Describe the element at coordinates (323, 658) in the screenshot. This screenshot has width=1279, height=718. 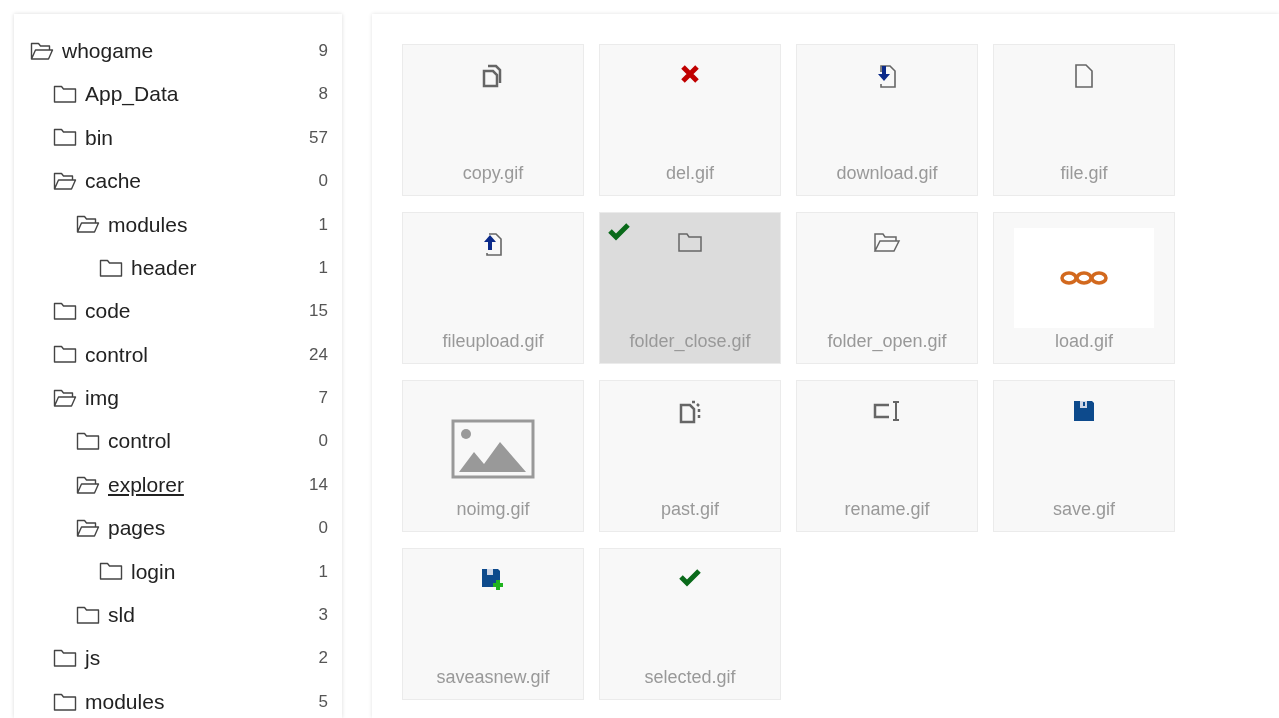
I see `file-count: 2` at that location.